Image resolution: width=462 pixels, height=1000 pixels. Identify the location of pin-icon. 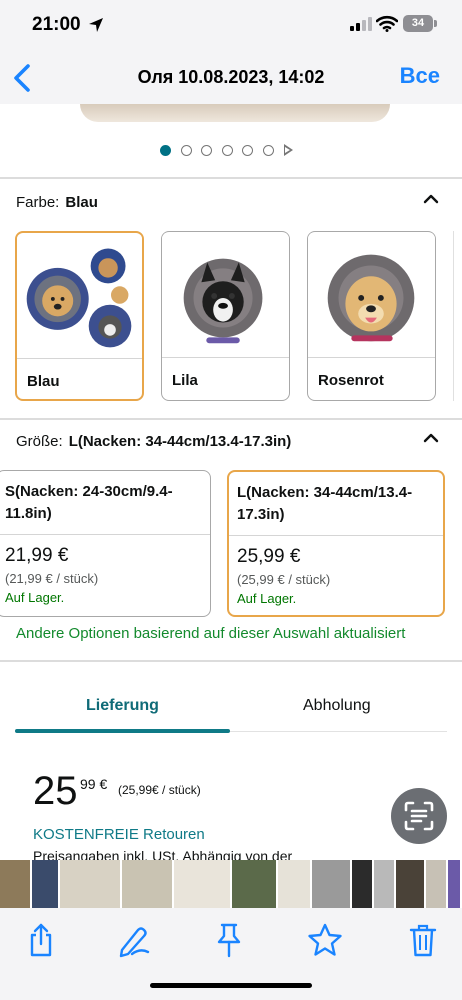
(229, 940).